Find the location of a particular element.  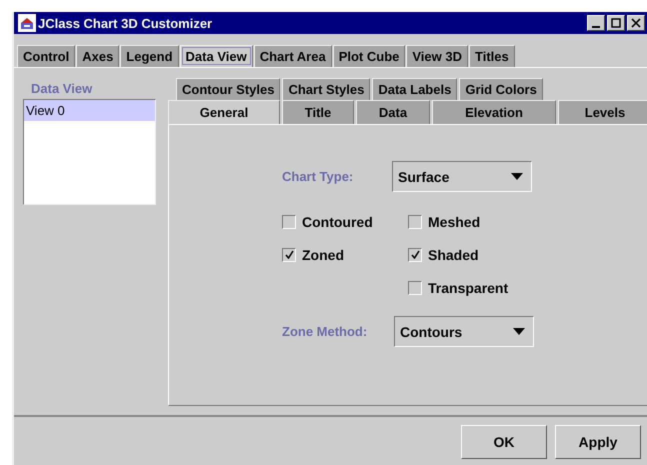

close-button is located at coordinates (636, 23).